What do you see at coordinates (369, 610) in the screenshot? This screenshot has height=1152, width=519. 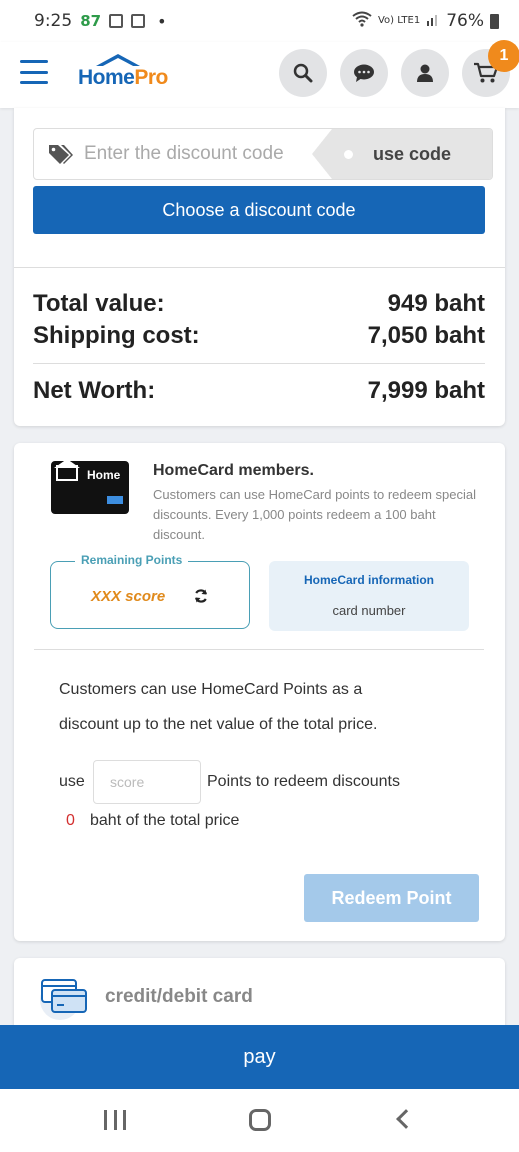 I see `card-number-label: card number` at bounding box center [369, 610].